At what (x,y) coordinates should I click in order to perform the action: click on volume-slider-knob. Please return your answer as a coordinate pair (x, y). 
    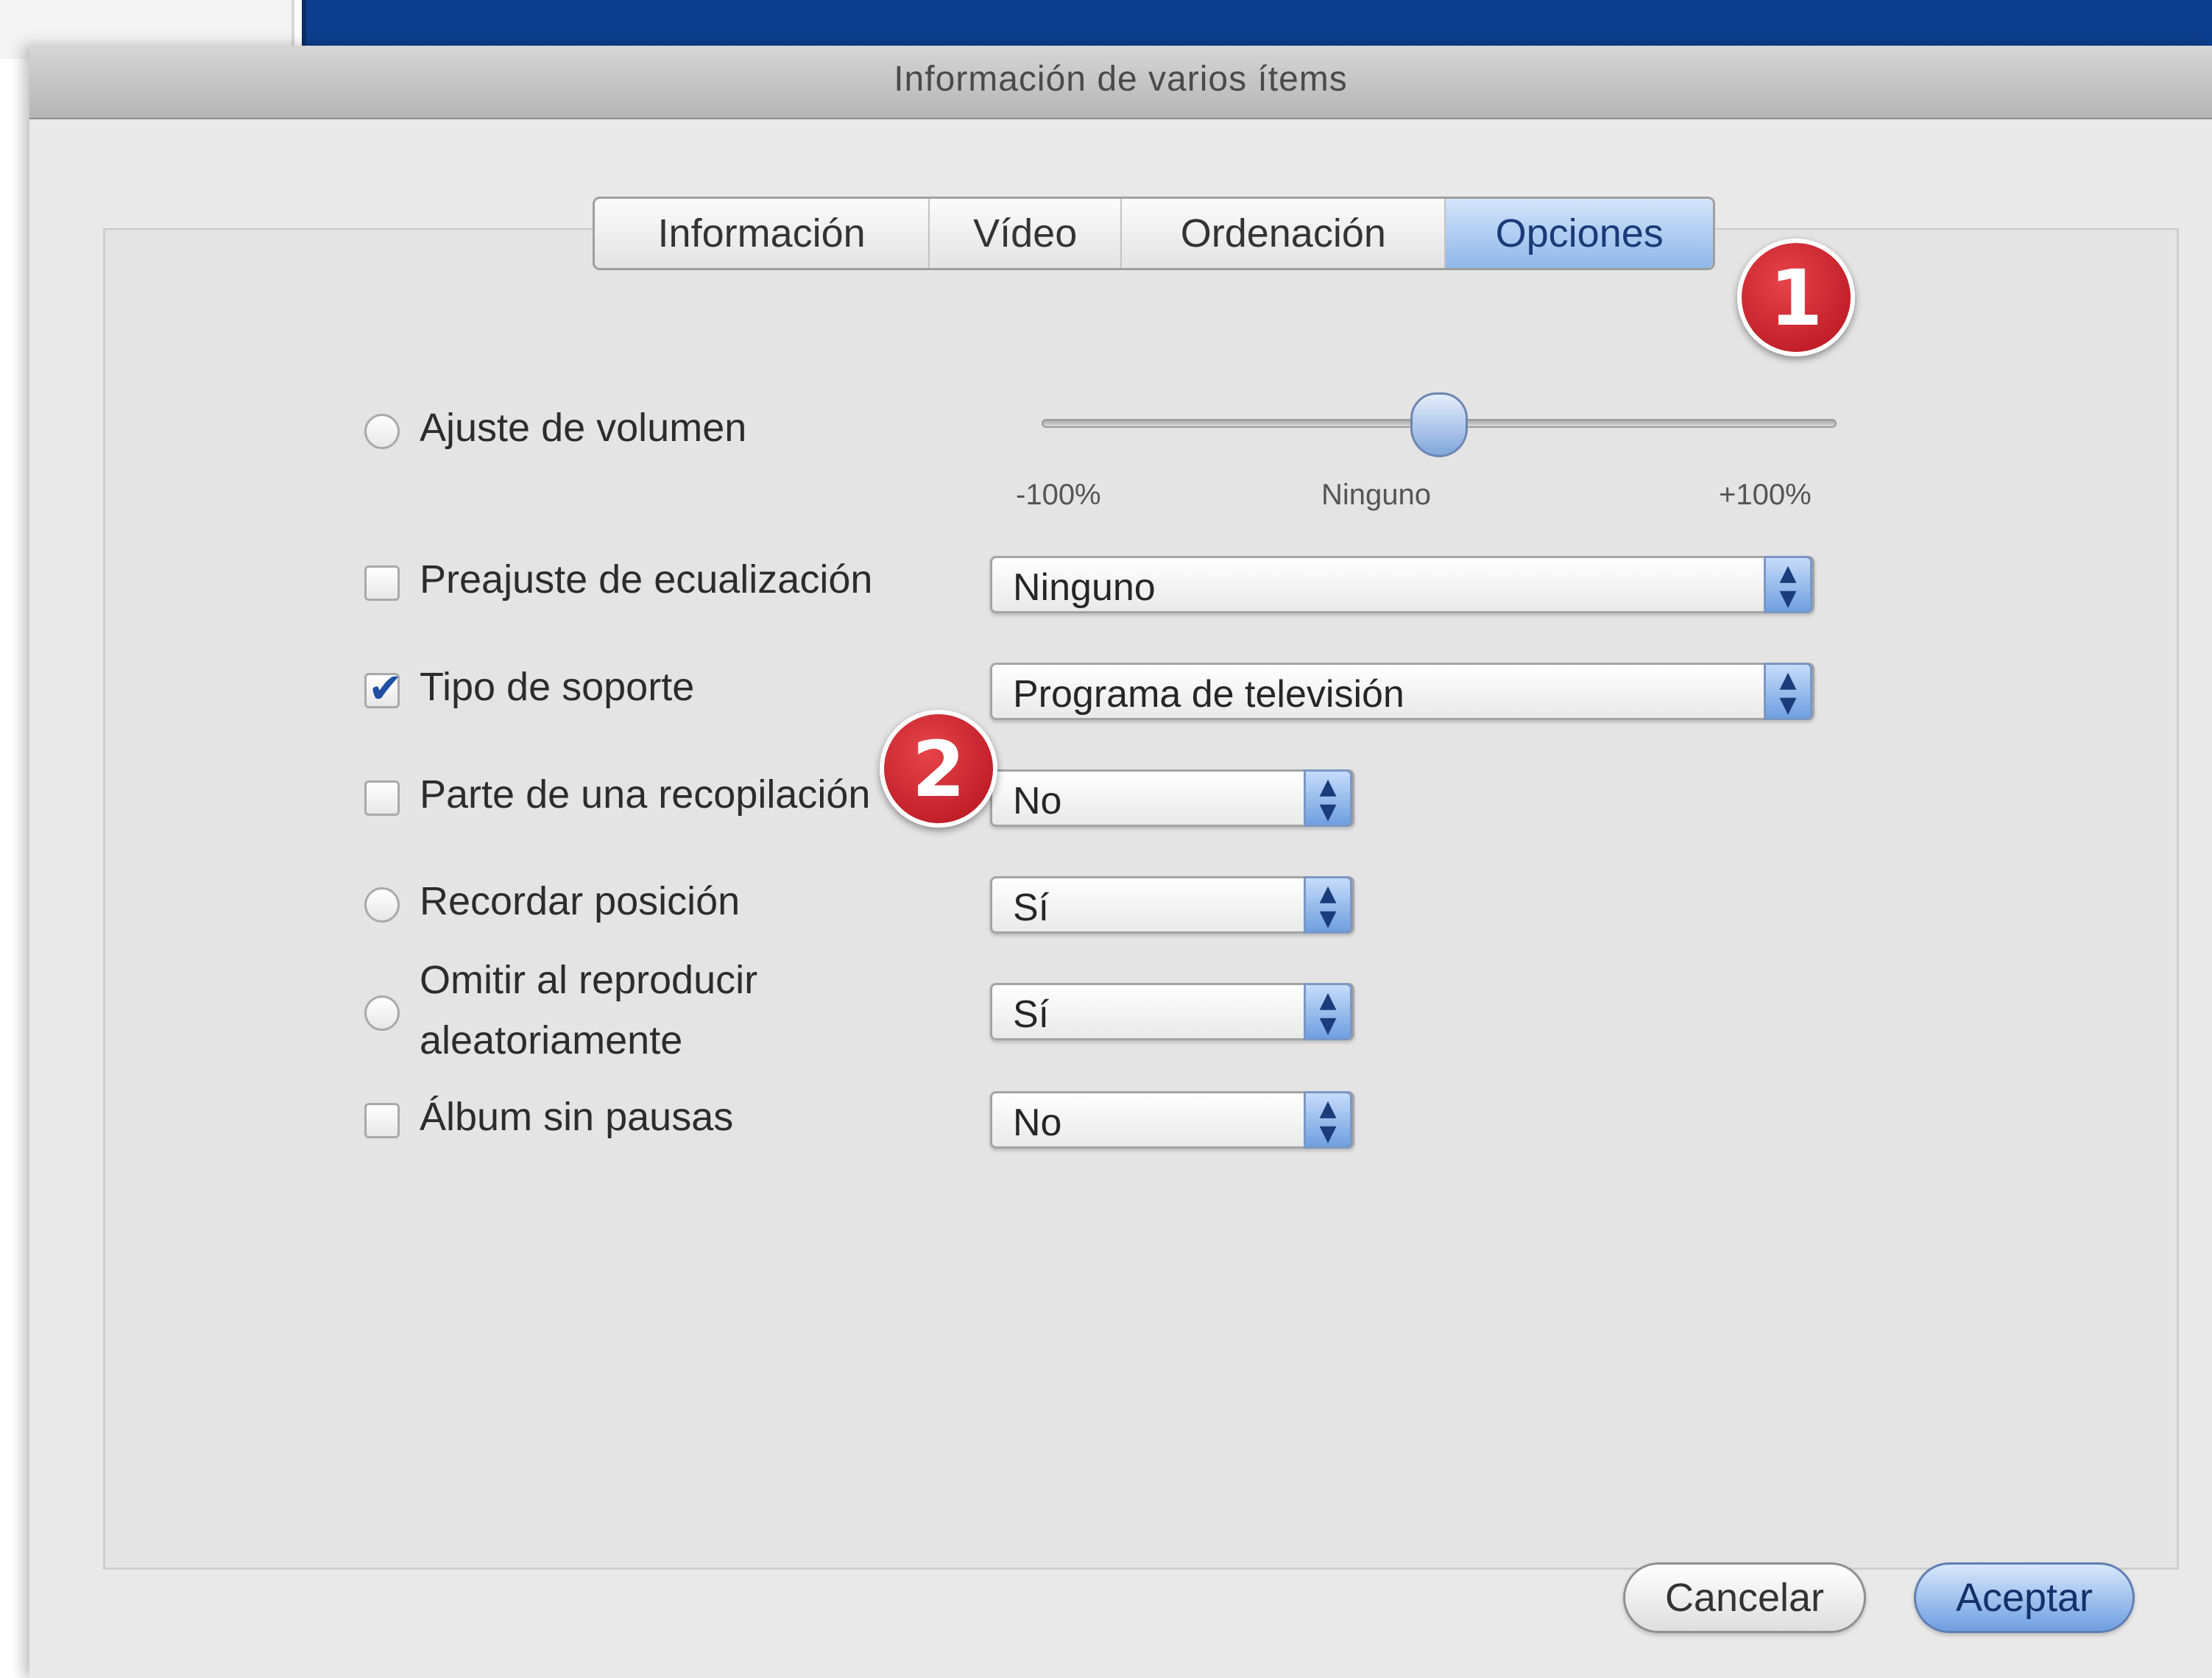
    Looking at the image, I should click on (1439, 425).